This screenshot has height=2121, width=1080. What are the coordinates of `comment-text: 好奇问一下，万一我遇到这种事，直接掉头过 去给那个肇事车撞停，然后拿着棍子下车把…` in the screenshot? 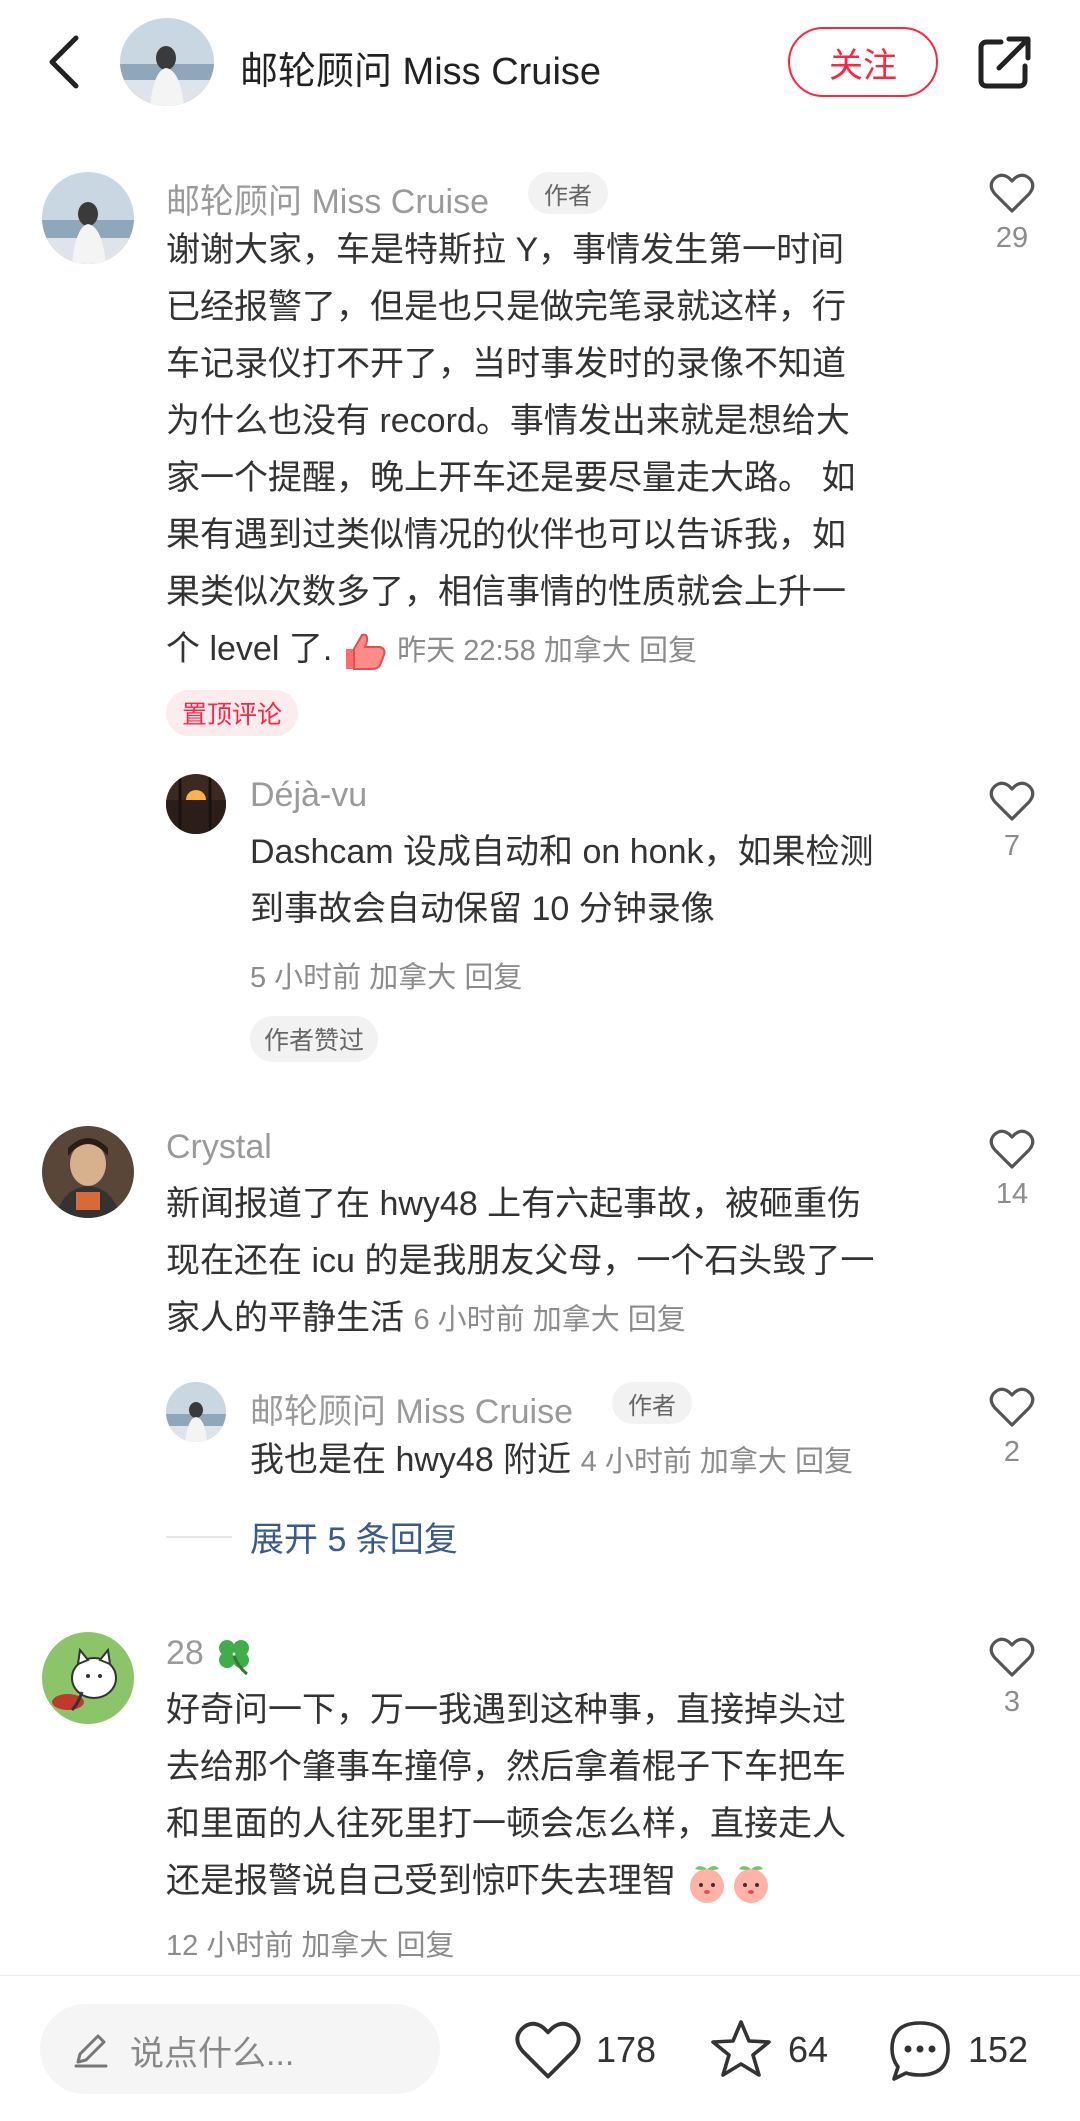 It's located at (556, 1796).